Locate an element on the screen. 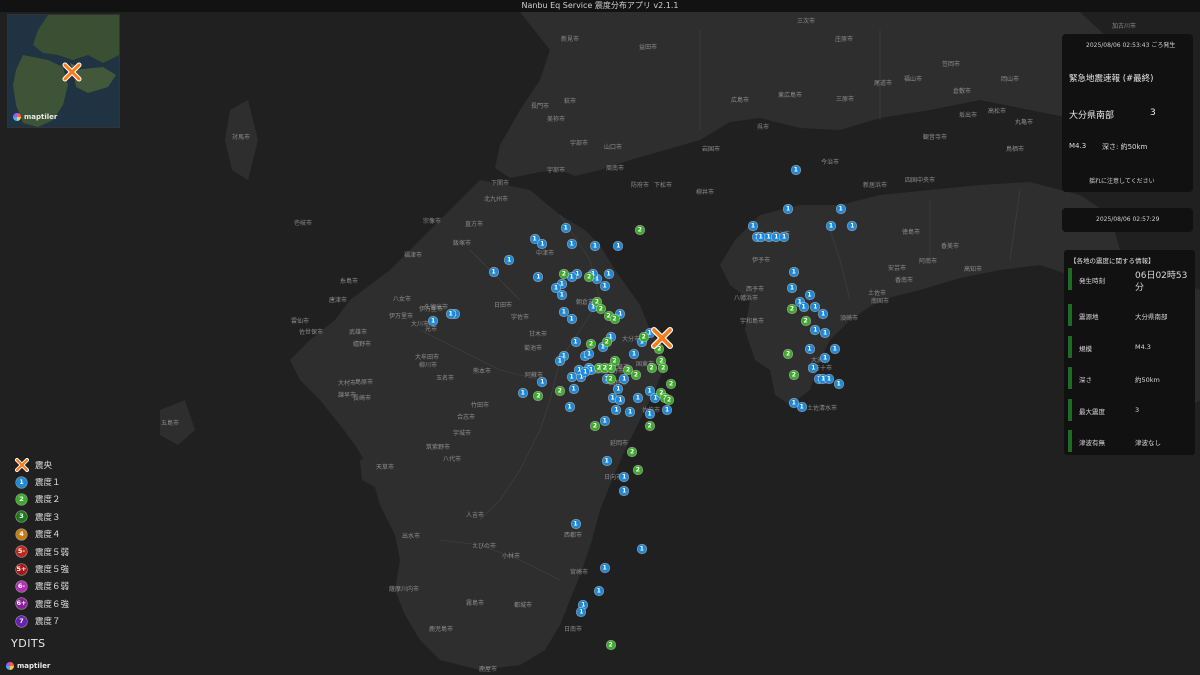 The image size is (1200, 675). epicenter-icon is located at coordinates (662, 338).